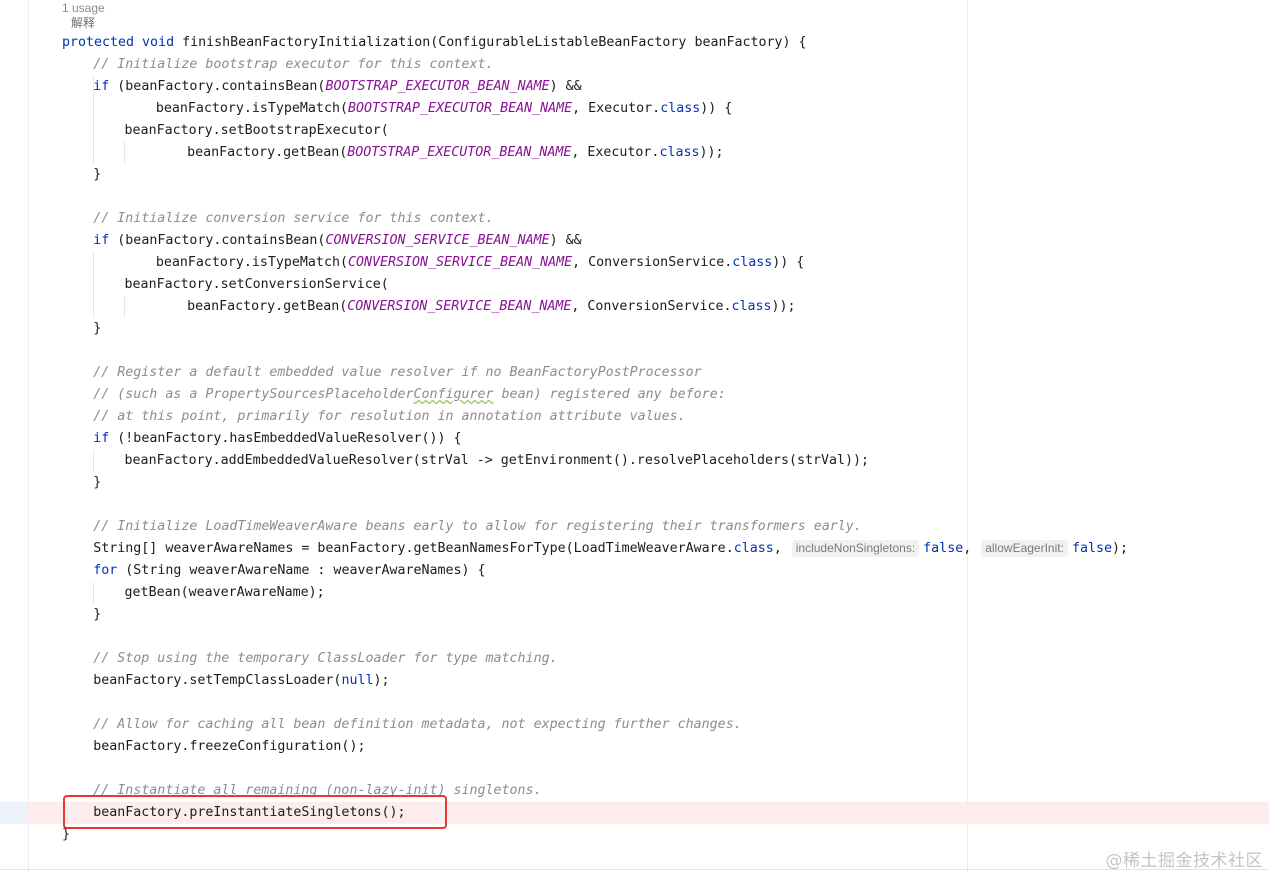 This screenshot has height=872, width=1269. I want to click on parameter-hint: includeNonSingletons:, so click(855, 548).